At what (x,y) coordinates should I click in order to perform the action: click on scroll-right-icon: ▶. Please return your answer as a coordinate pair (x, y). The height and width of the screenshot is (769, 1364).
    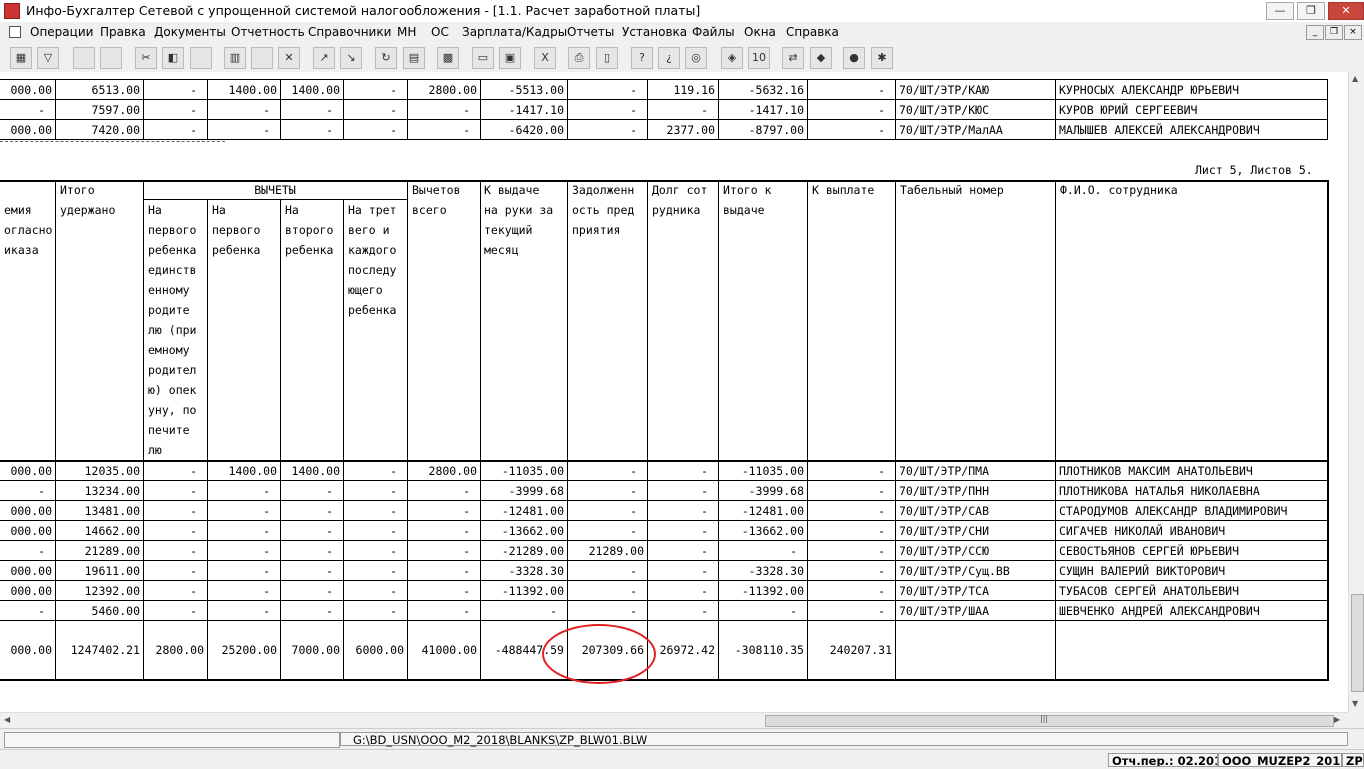
    Looking at the image, I should click on (1337, 719).